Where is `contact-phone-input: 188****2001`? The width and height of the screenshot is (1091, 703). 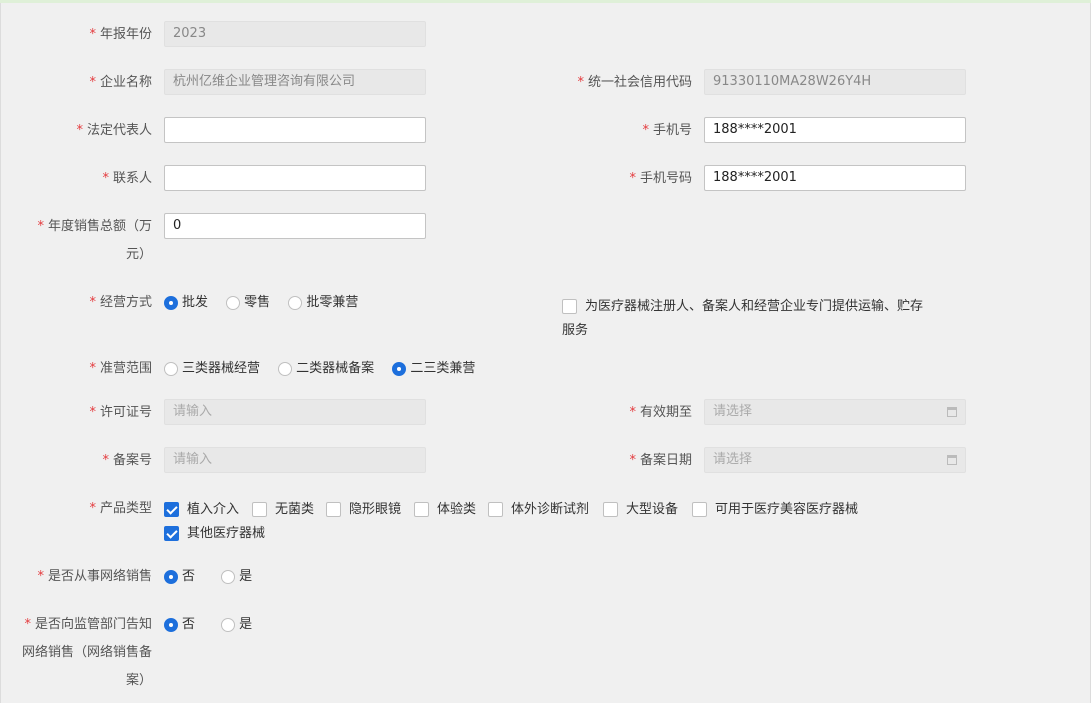 contact-phone-input: 188****2001 is located at coordinates (835, 178).